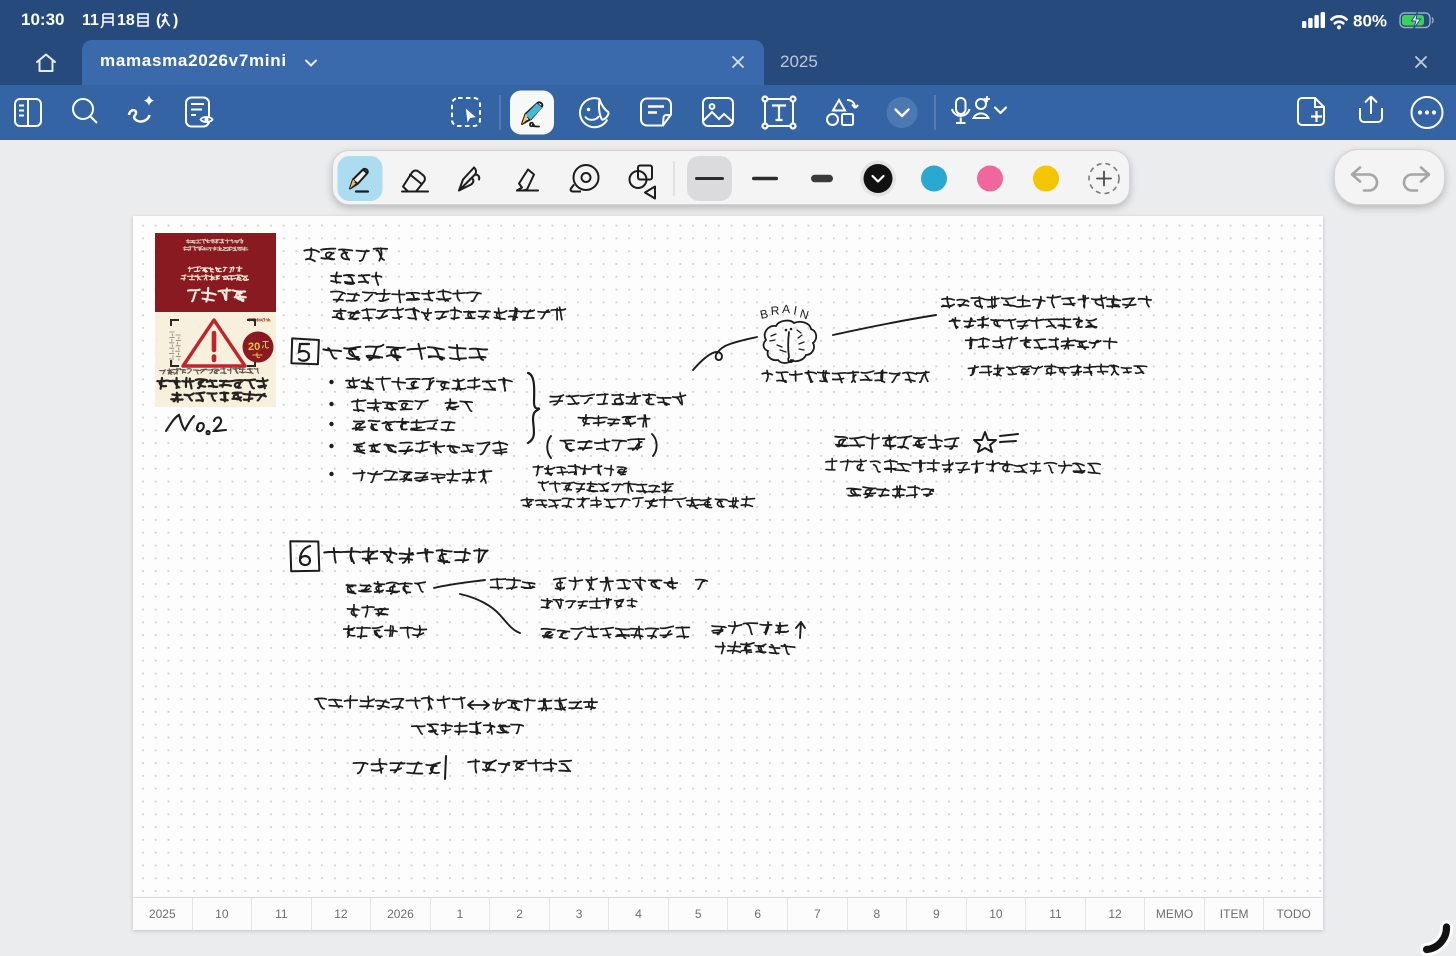 This screenshot has width=1456, height=956. Describe the element at coordinates (90, 20) in the screenshot. I see `svg-text: 11` at that location.